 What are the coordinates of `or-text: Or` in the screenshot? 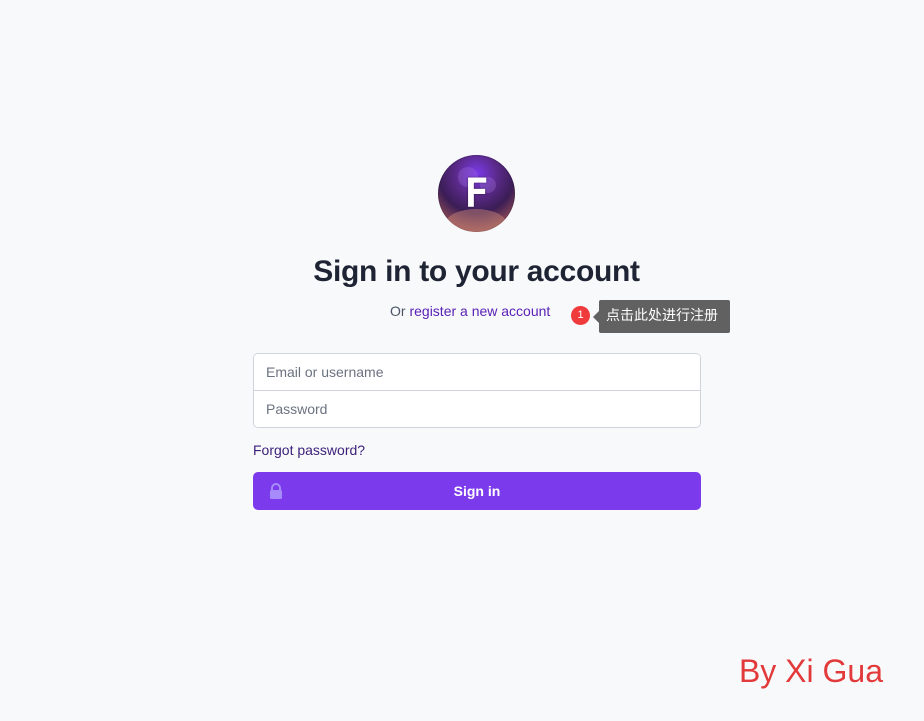 It's located at (398, 311).